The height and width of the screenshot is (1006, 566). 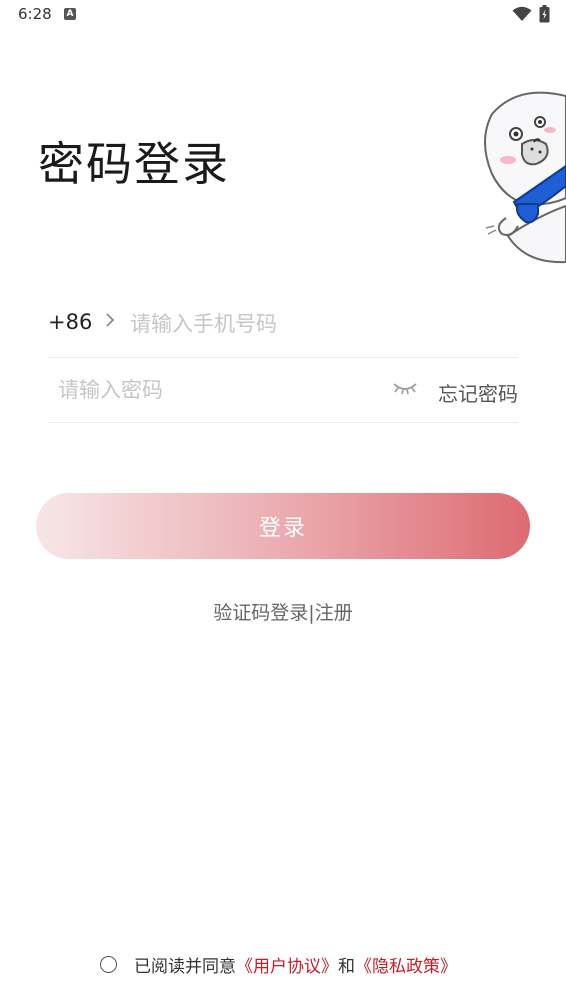 What do you see at coordinates (405, 390) in the screenshot?
I see `eye-closed-icon` at bounding box center [405, 390].